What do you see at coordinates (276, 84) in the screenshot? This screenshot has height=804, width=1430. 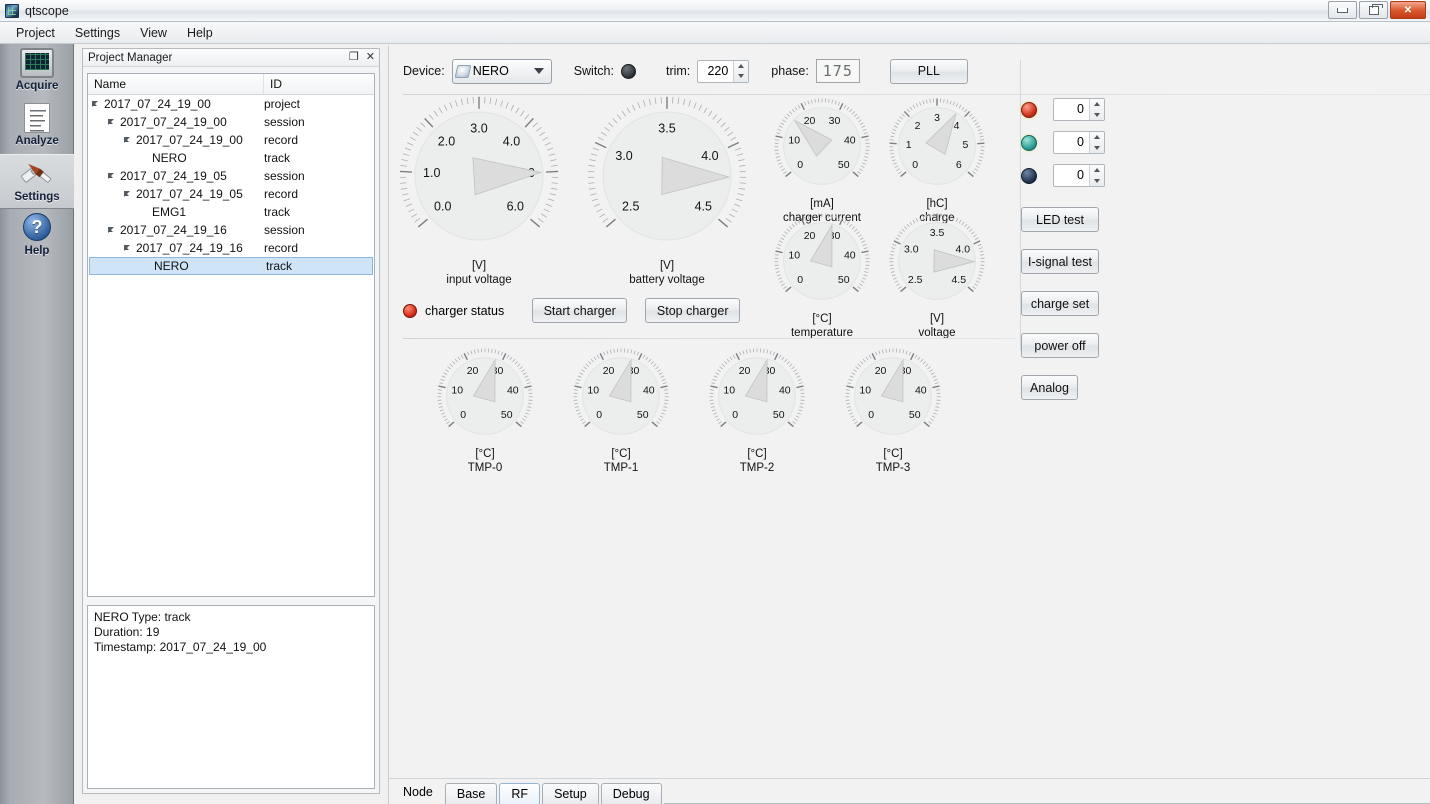 I see `column-header-id: ID` at bounding box center [276, 84].